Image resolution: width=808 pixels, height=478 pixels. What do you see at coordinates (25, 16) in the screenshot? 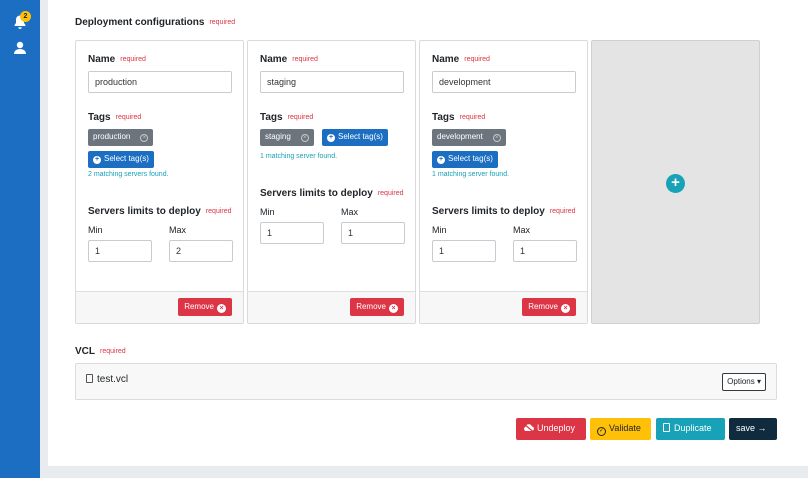
I see `notification-badge: 2` at bounding box center [25, 16].